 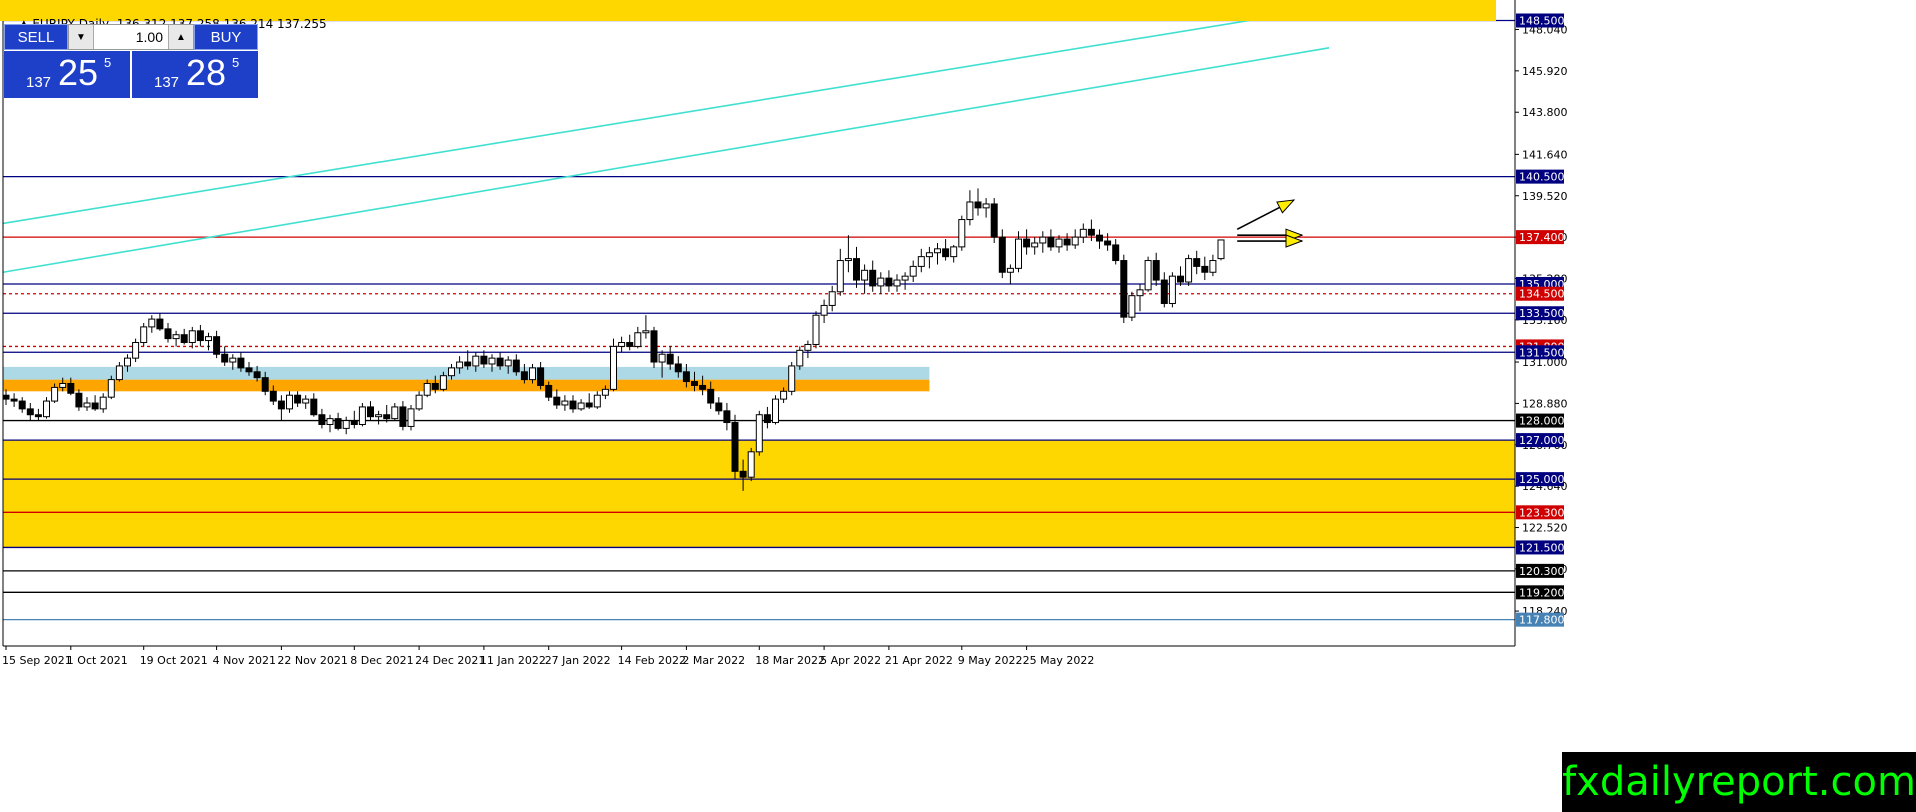 What do you see at coordinates (226, 37) in the screenshot?
I see `buy-button: BUY` at bounding box center [226, 37].